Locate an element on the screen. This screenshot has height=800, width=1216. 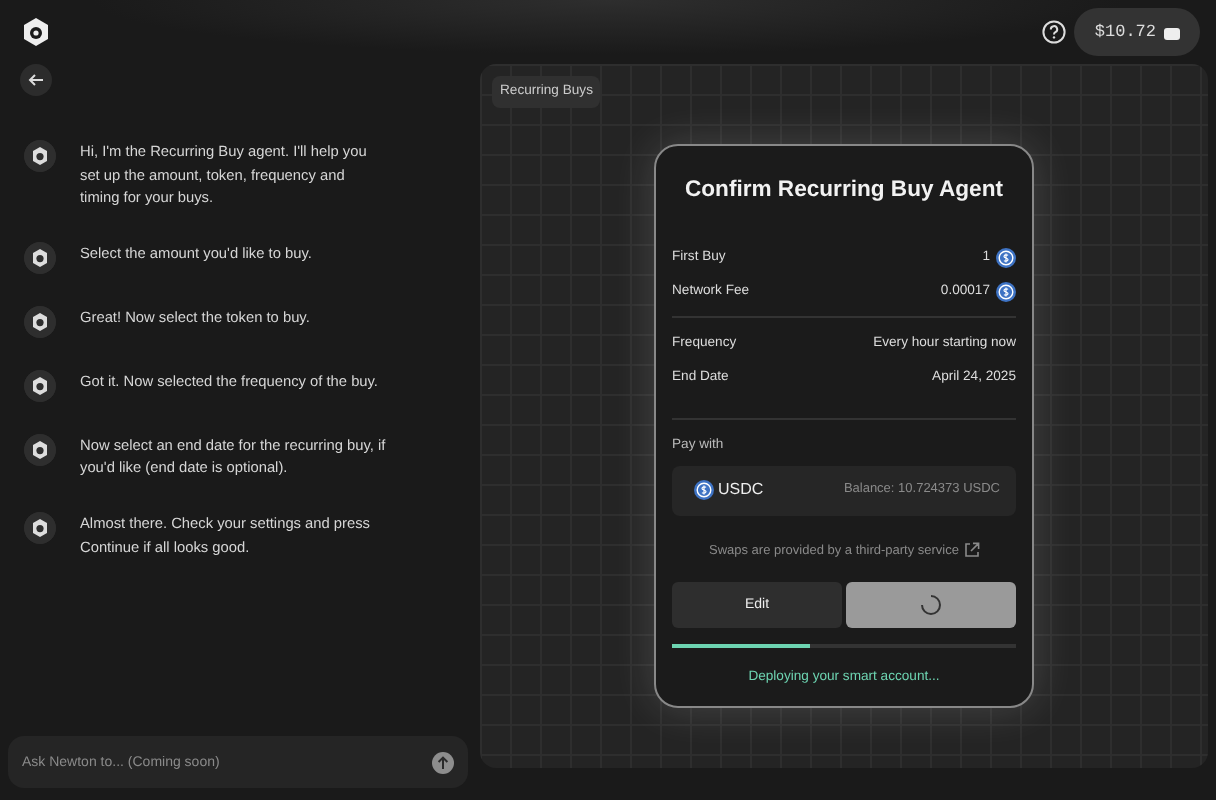
send-icon is located at coordinates (443, 762).